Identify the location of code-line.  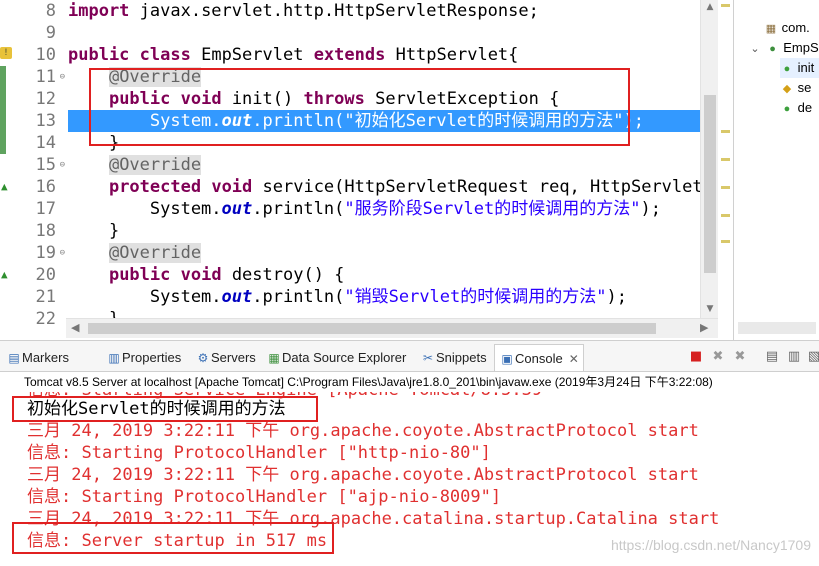
(384, 33).